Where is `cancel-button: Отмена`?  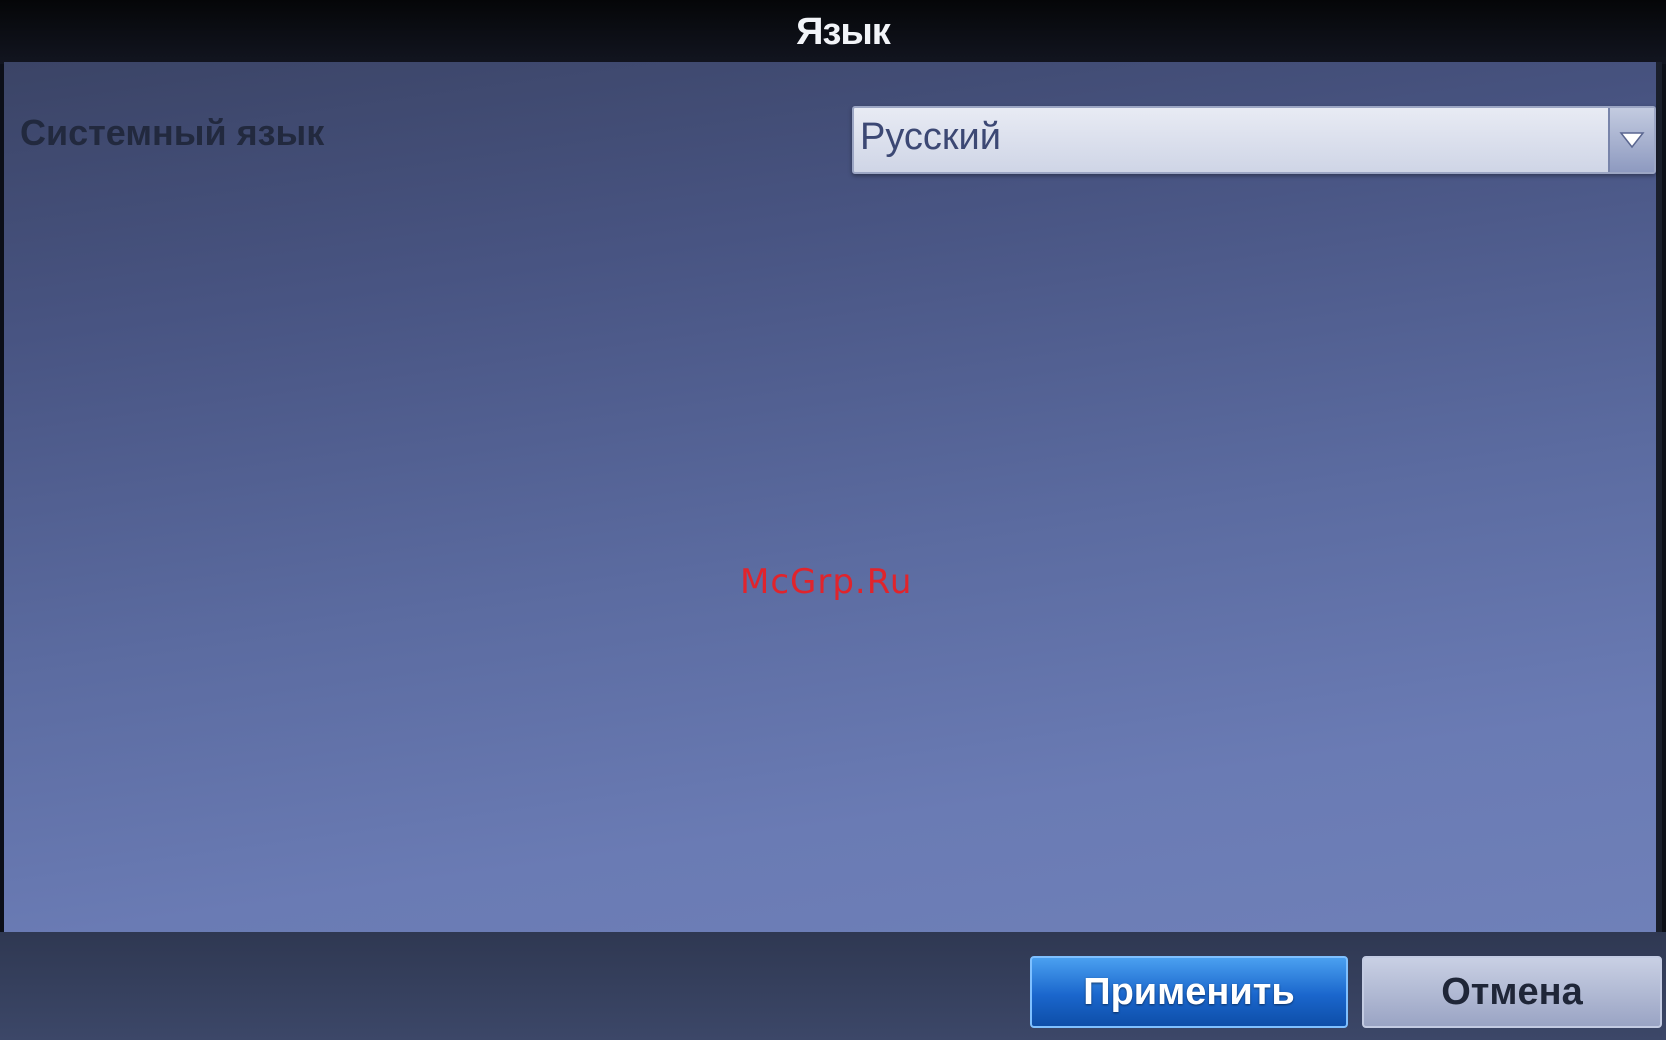 cancel-button: Отмена is located at coordinates (1512, 992).